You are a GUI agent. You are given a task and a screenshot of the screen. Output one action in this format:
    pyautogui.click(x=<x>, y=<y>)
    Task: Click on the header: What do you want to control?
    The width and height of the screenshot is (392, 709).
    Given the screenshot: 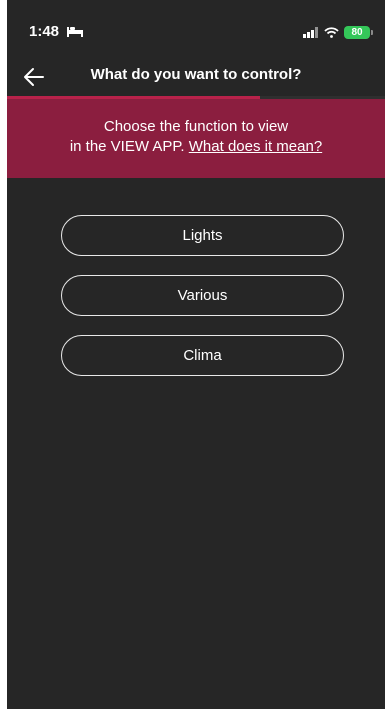 What is the action you would take?
    pyautogui.click(x=196, y=77)
    